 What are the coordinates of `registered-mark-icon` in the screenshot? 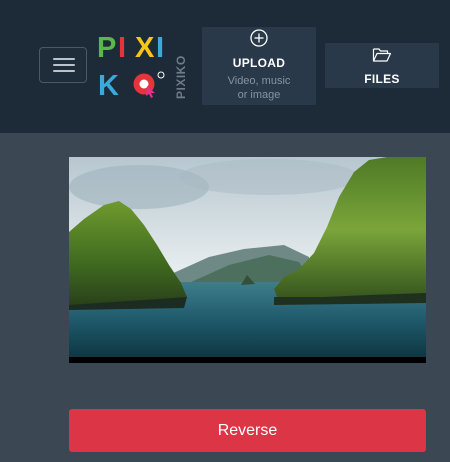 It's located at (161, 75).